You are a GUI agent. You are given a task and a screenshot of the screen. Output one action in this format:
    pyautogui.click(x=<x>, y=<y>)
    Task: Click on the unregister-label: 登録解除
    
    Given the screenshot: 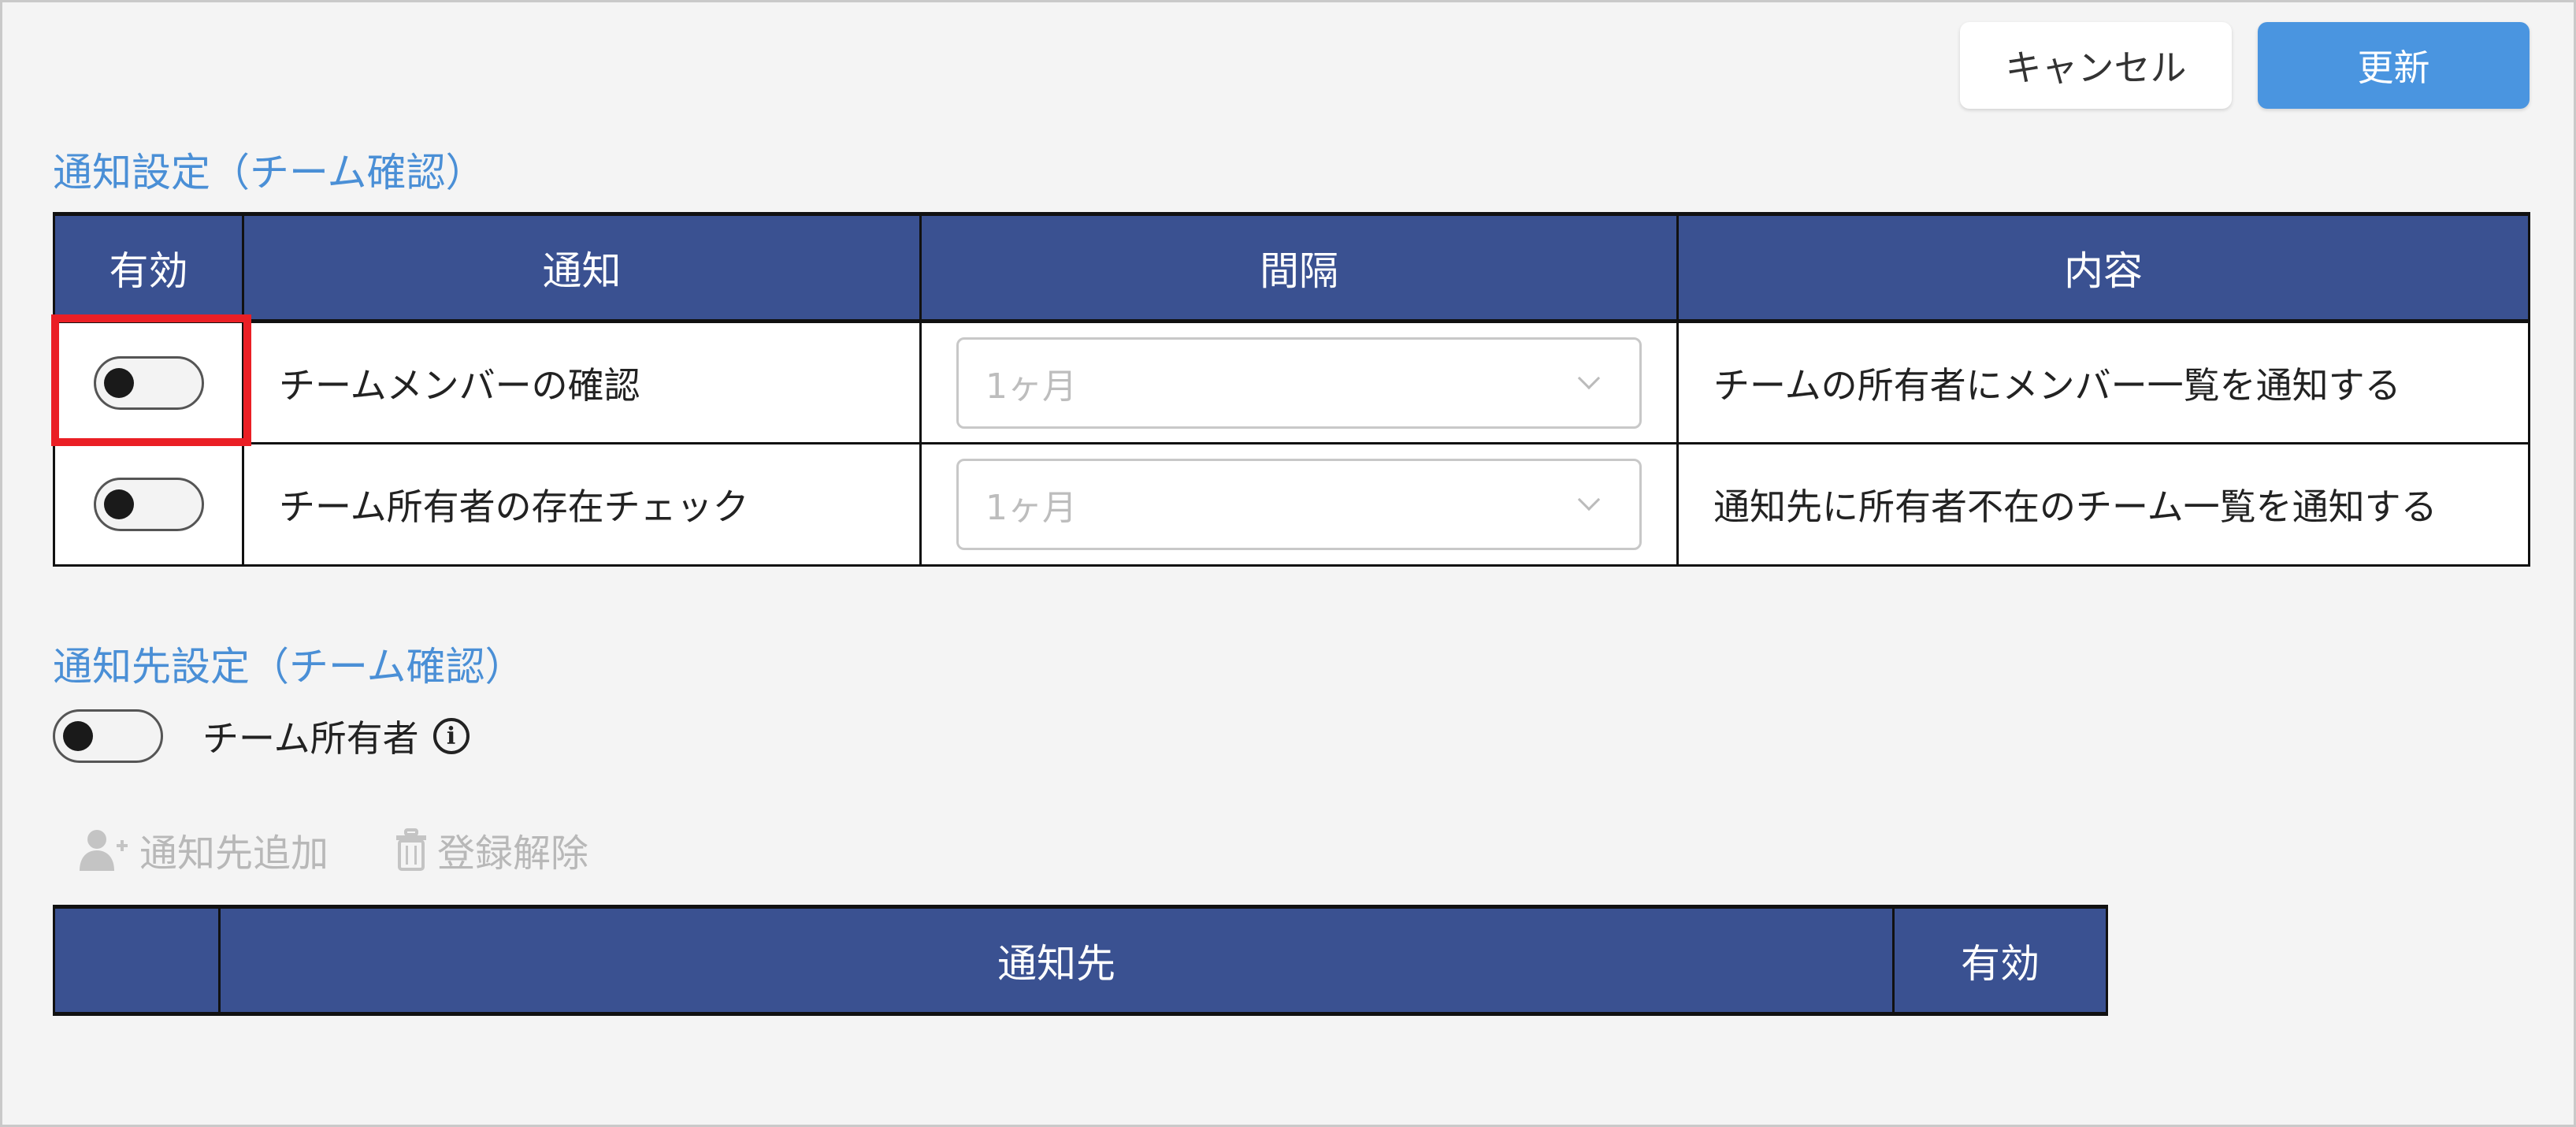 What is the action you would take?
    pyautogui.click(x=513, y=854)
    